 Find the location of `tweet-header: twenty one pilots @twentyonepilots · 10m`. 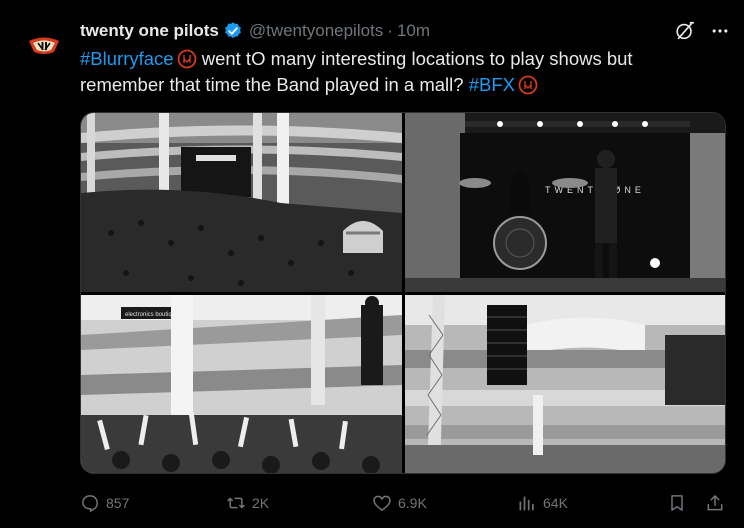

tweet-header: twenty one pilots @twentyonepilots · 10m is located at coordinates (255, 31).